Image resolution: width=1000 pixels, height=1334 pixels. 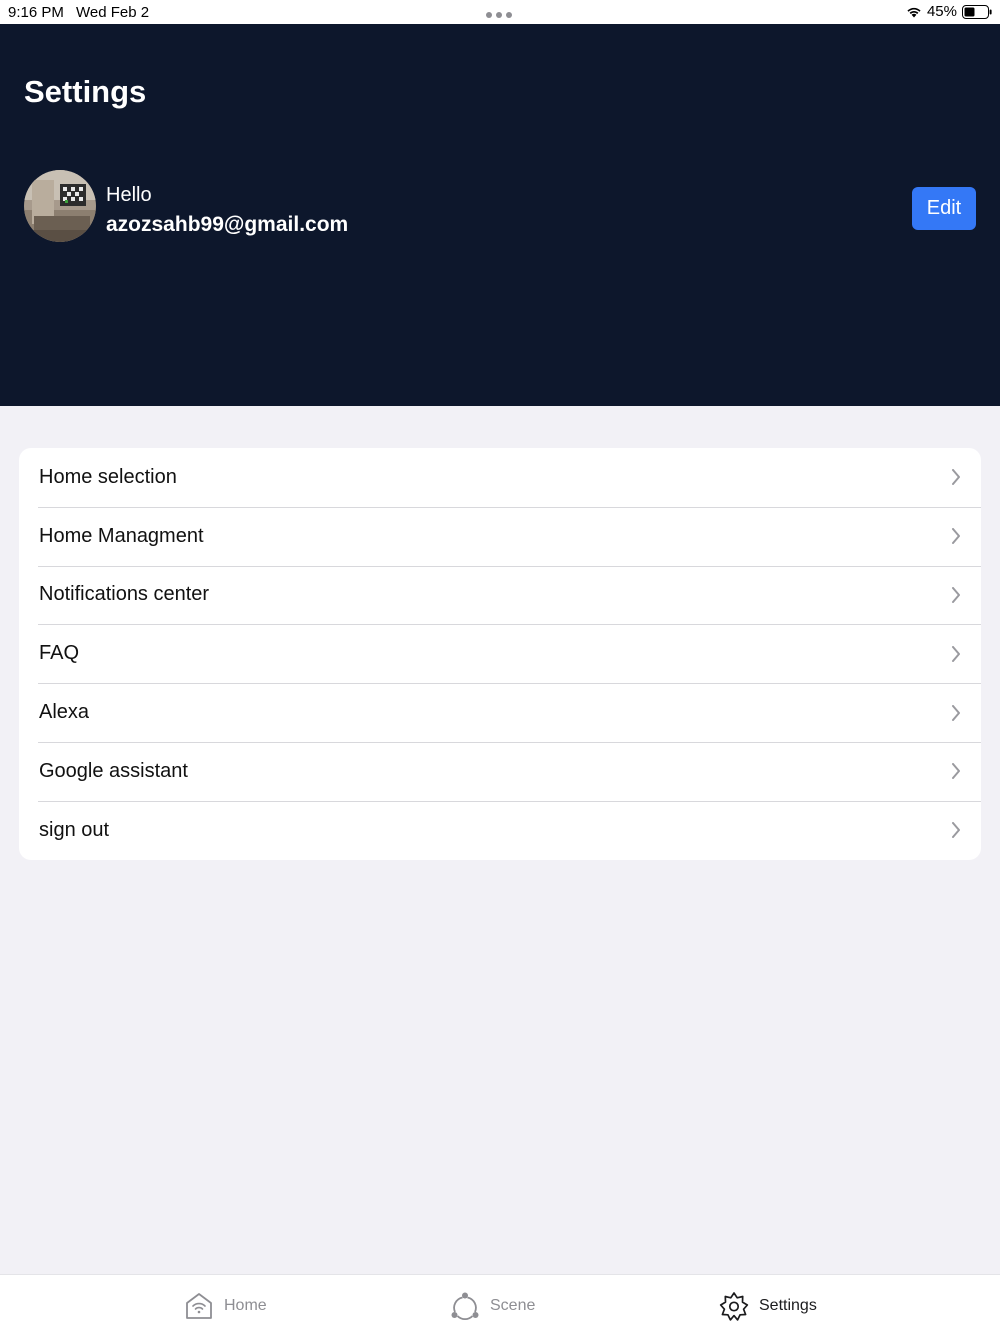 What do you see at coordinates (113, 770) in the screenshot?
I see `settings-item-label: Google assistant` at bounding box center [113, 770].